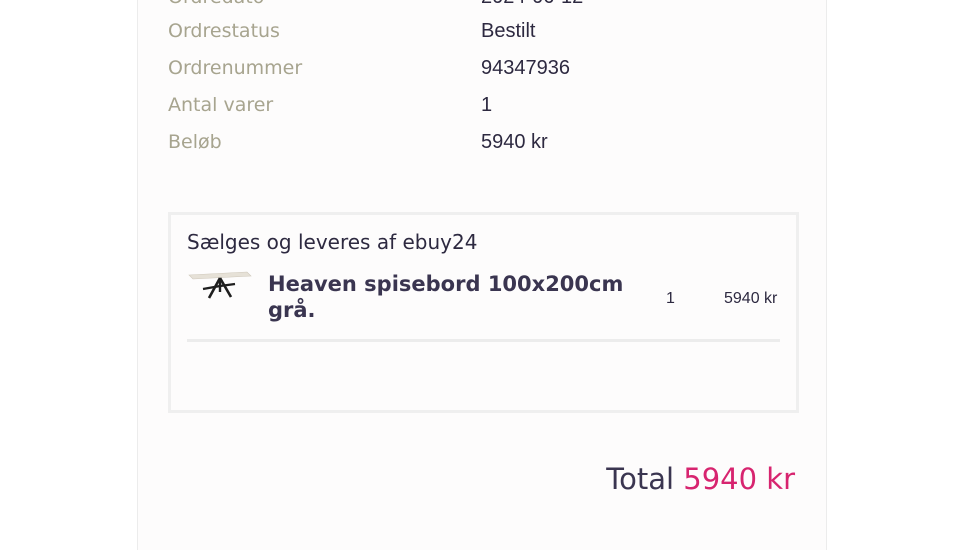 Image resolution: width=960 pixels, height=550 pixels. What do you see at coordinates (508, 31) in the screenshot?
I see `order-status-value: Bestilt` at bounding box center [508, 31].